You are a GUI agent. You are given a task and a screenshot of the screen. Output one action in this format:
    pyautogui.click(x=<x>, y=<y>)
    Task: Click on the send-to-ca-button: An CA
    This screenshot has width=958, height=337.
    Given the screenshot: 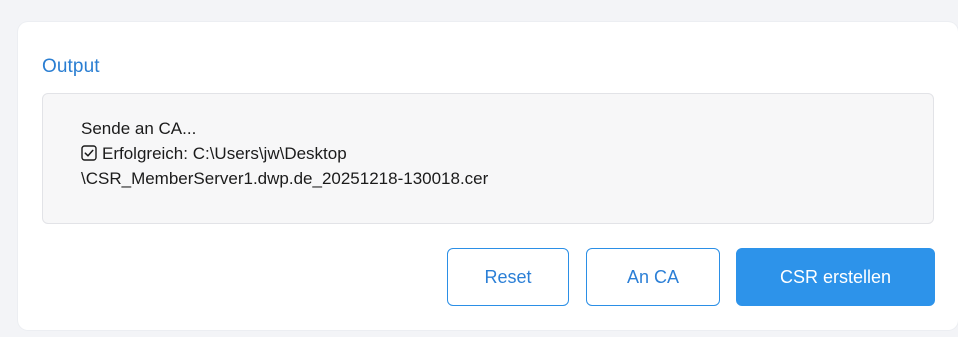 What is the action you would take?
    pyautogui.click(x=653, y=277)
    